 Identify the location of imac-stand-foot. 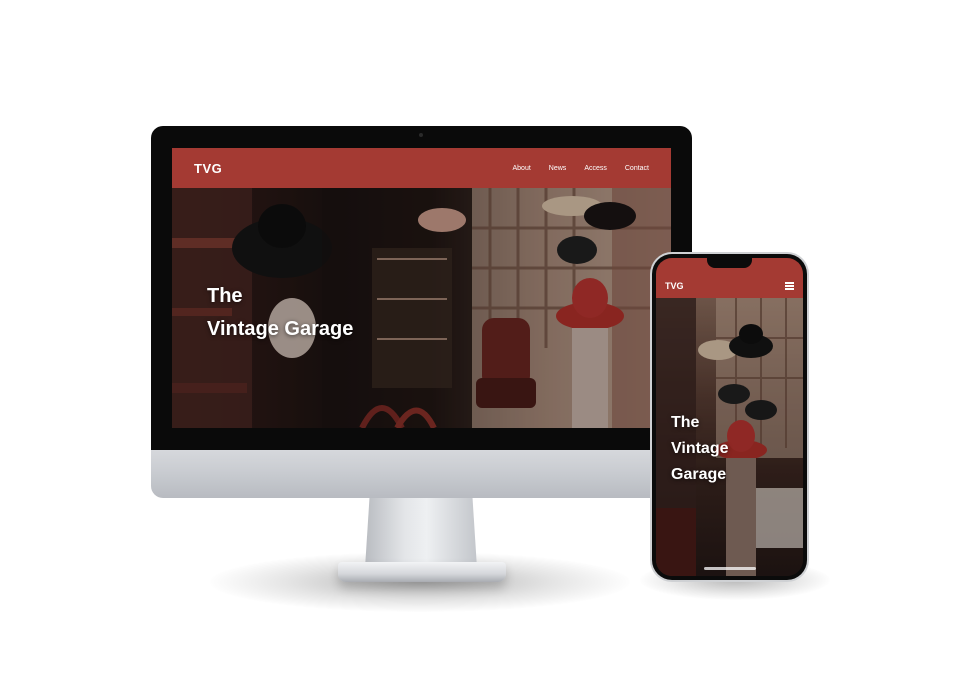
(422, 572).